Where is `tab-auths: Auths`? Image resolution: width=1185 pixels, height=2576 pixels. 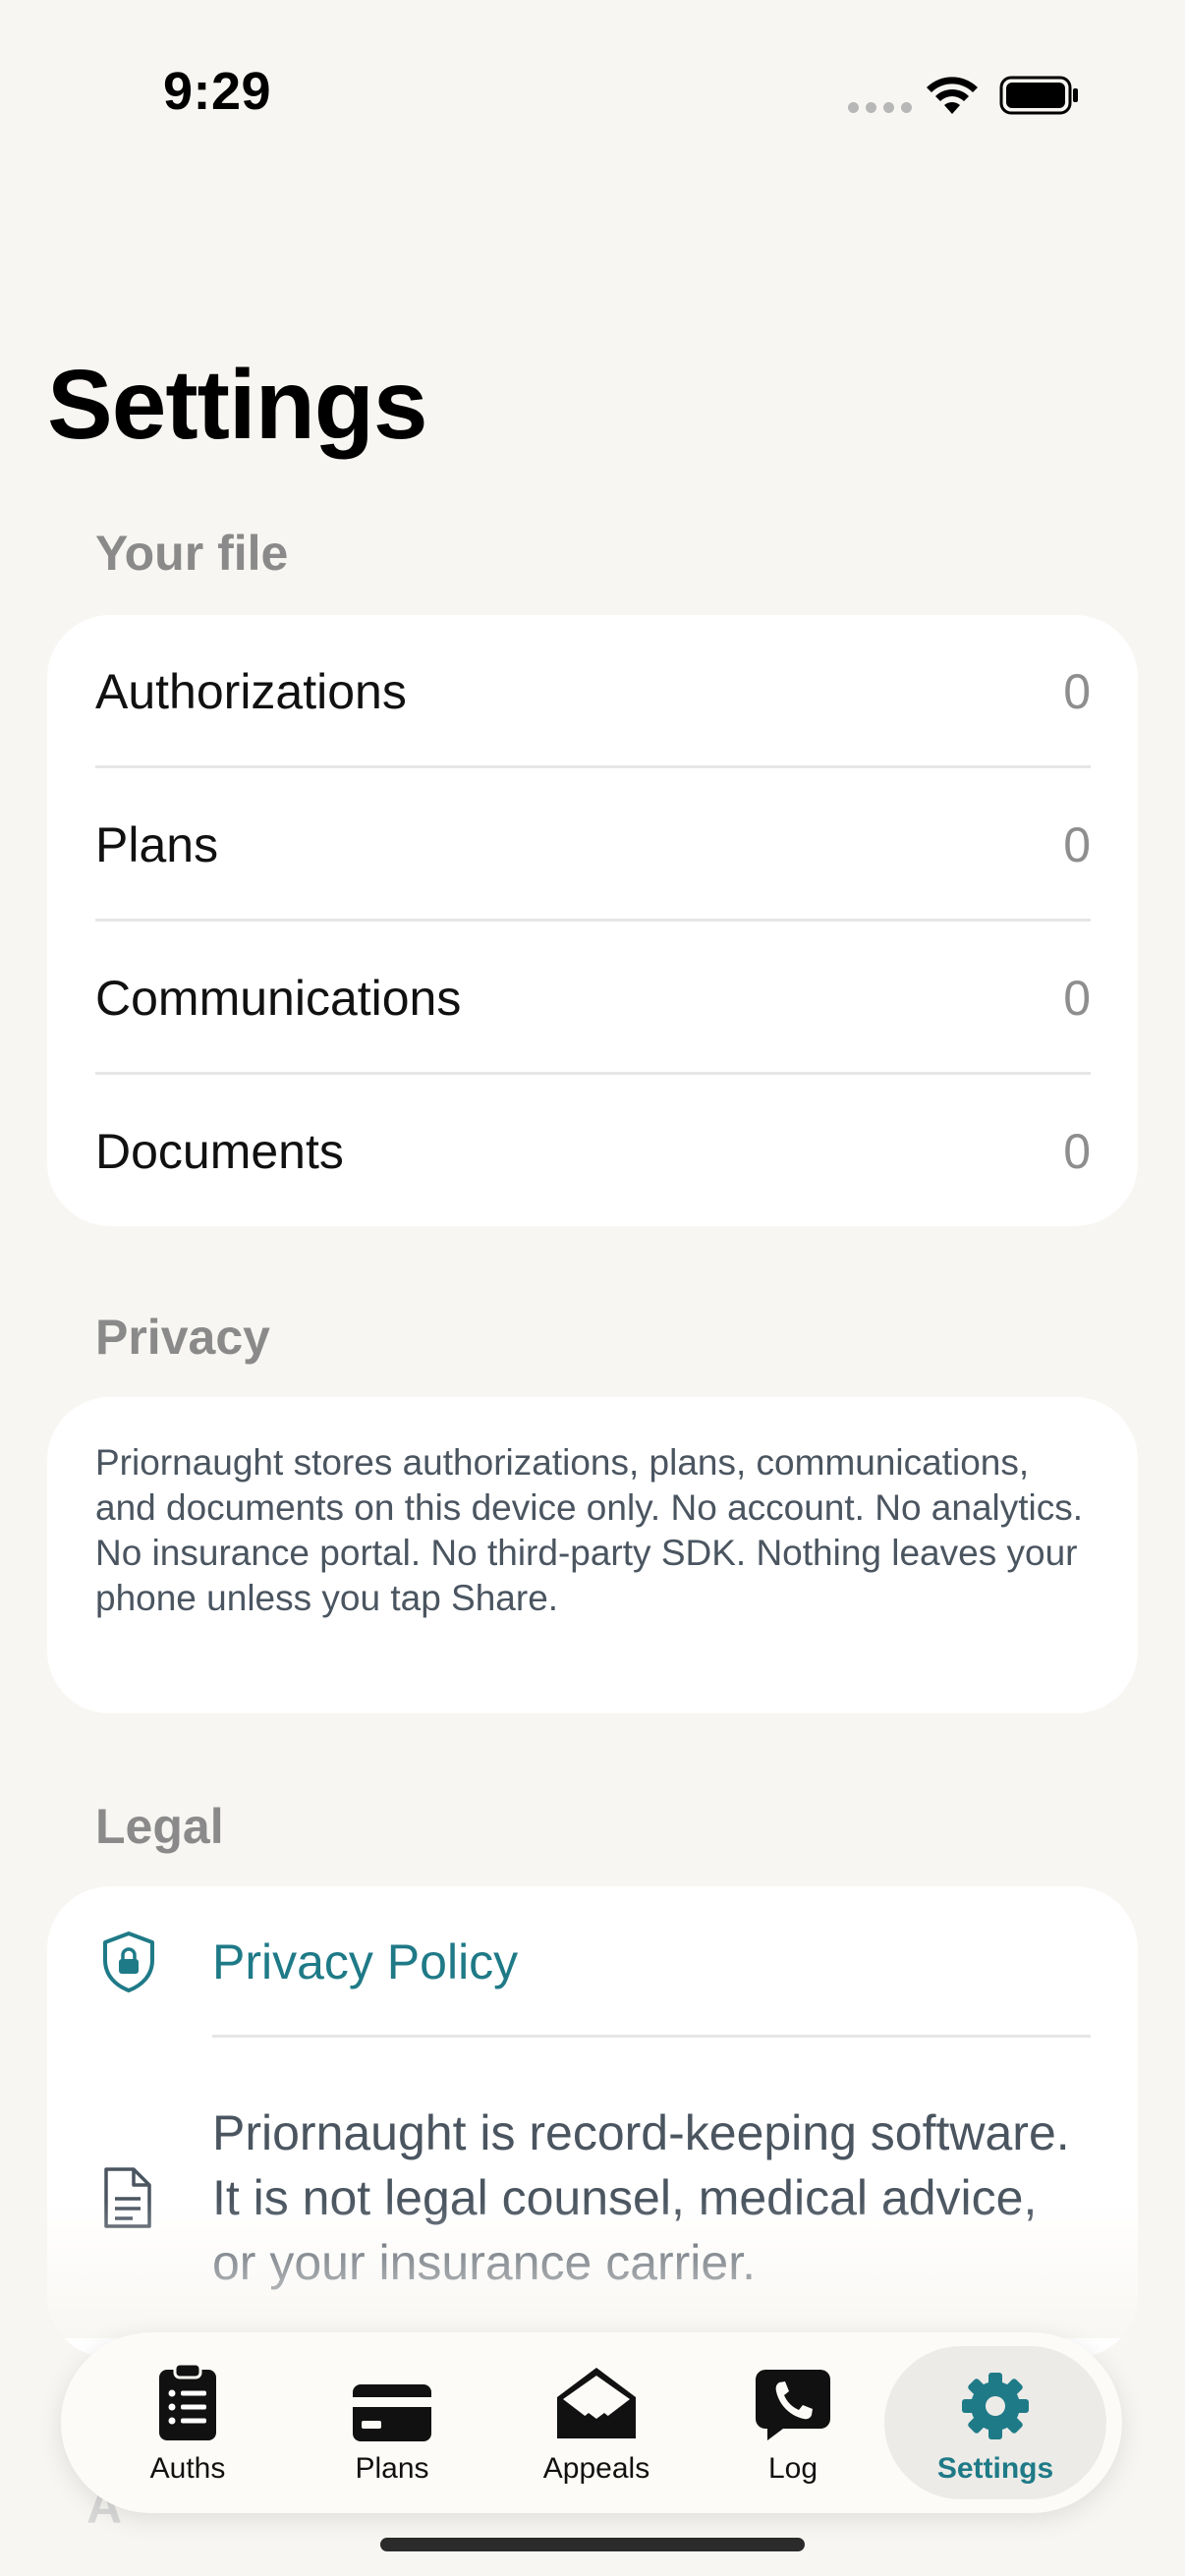 tab-auths: Auths is located at coordinates (187, 2422).